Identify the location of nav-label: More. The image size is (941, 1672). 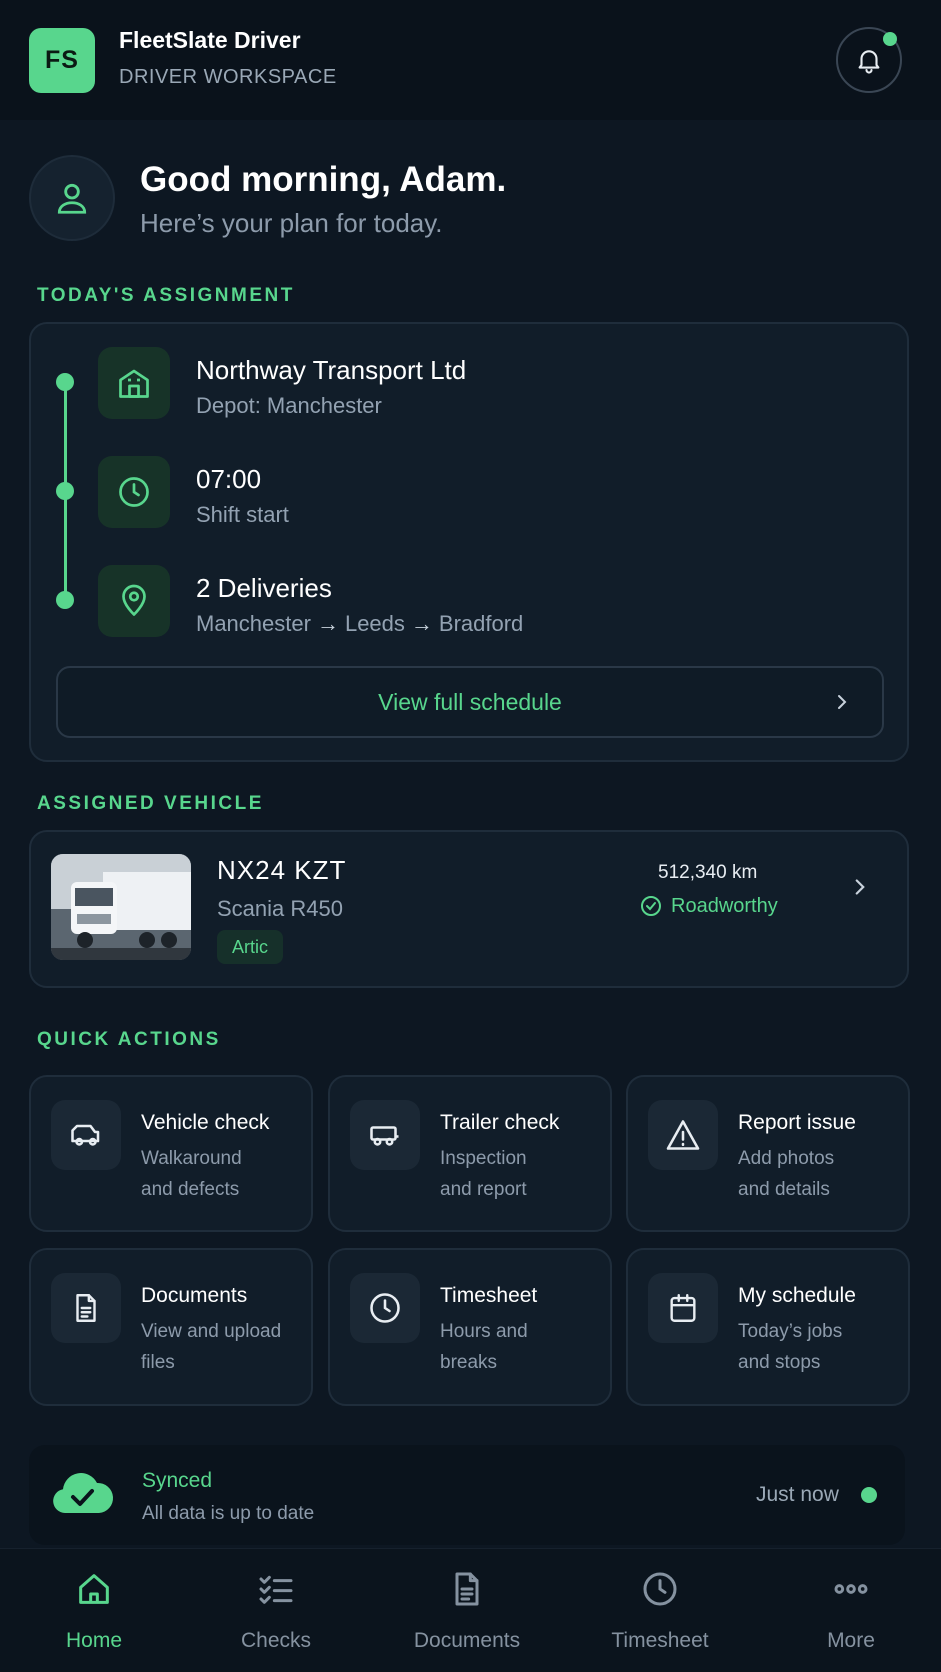
(851, 1640).